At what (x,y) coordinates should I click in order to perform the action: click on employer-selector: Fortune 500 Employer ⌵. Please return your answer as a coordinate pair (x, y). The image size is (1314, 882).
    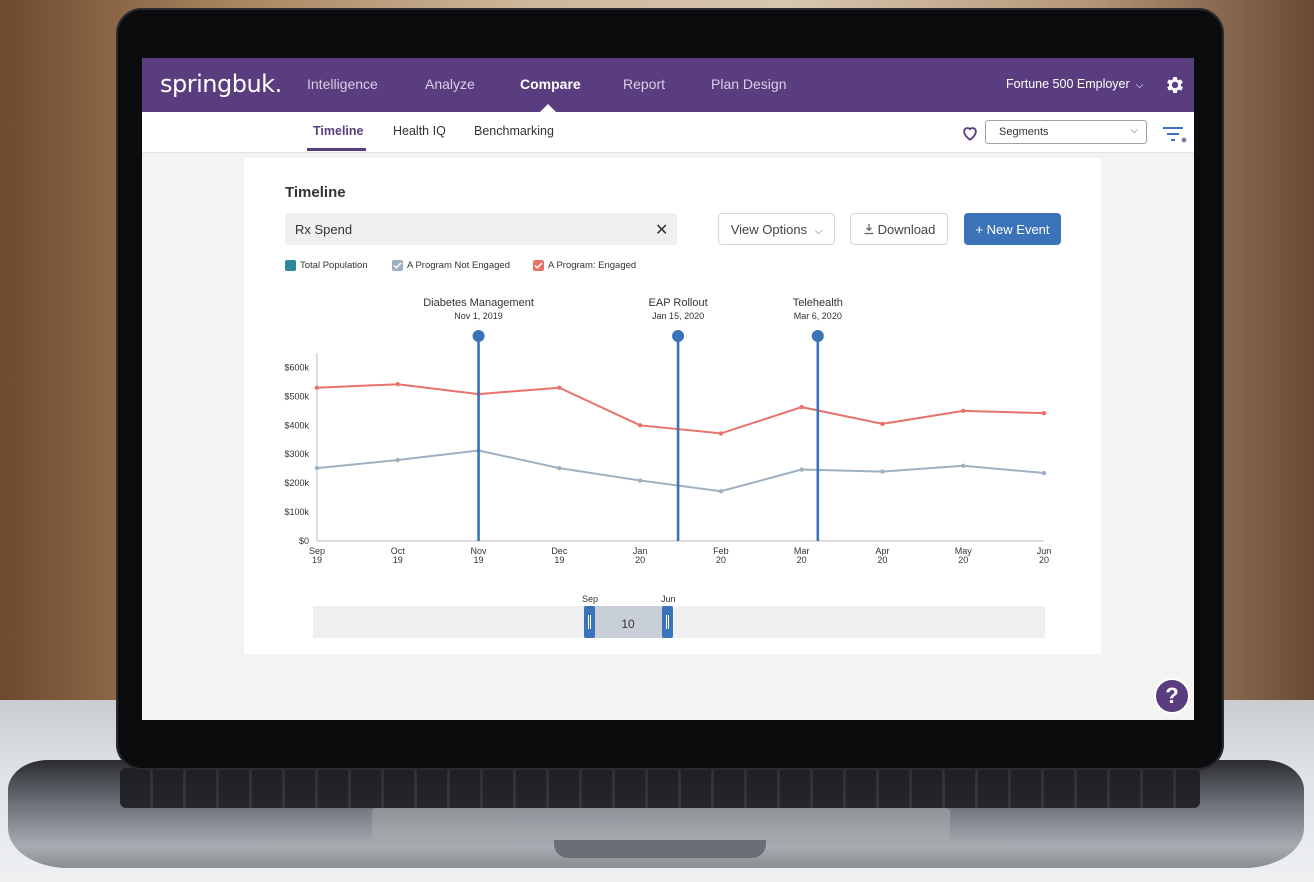
    Looking at the image, I should click on (1074, 84).